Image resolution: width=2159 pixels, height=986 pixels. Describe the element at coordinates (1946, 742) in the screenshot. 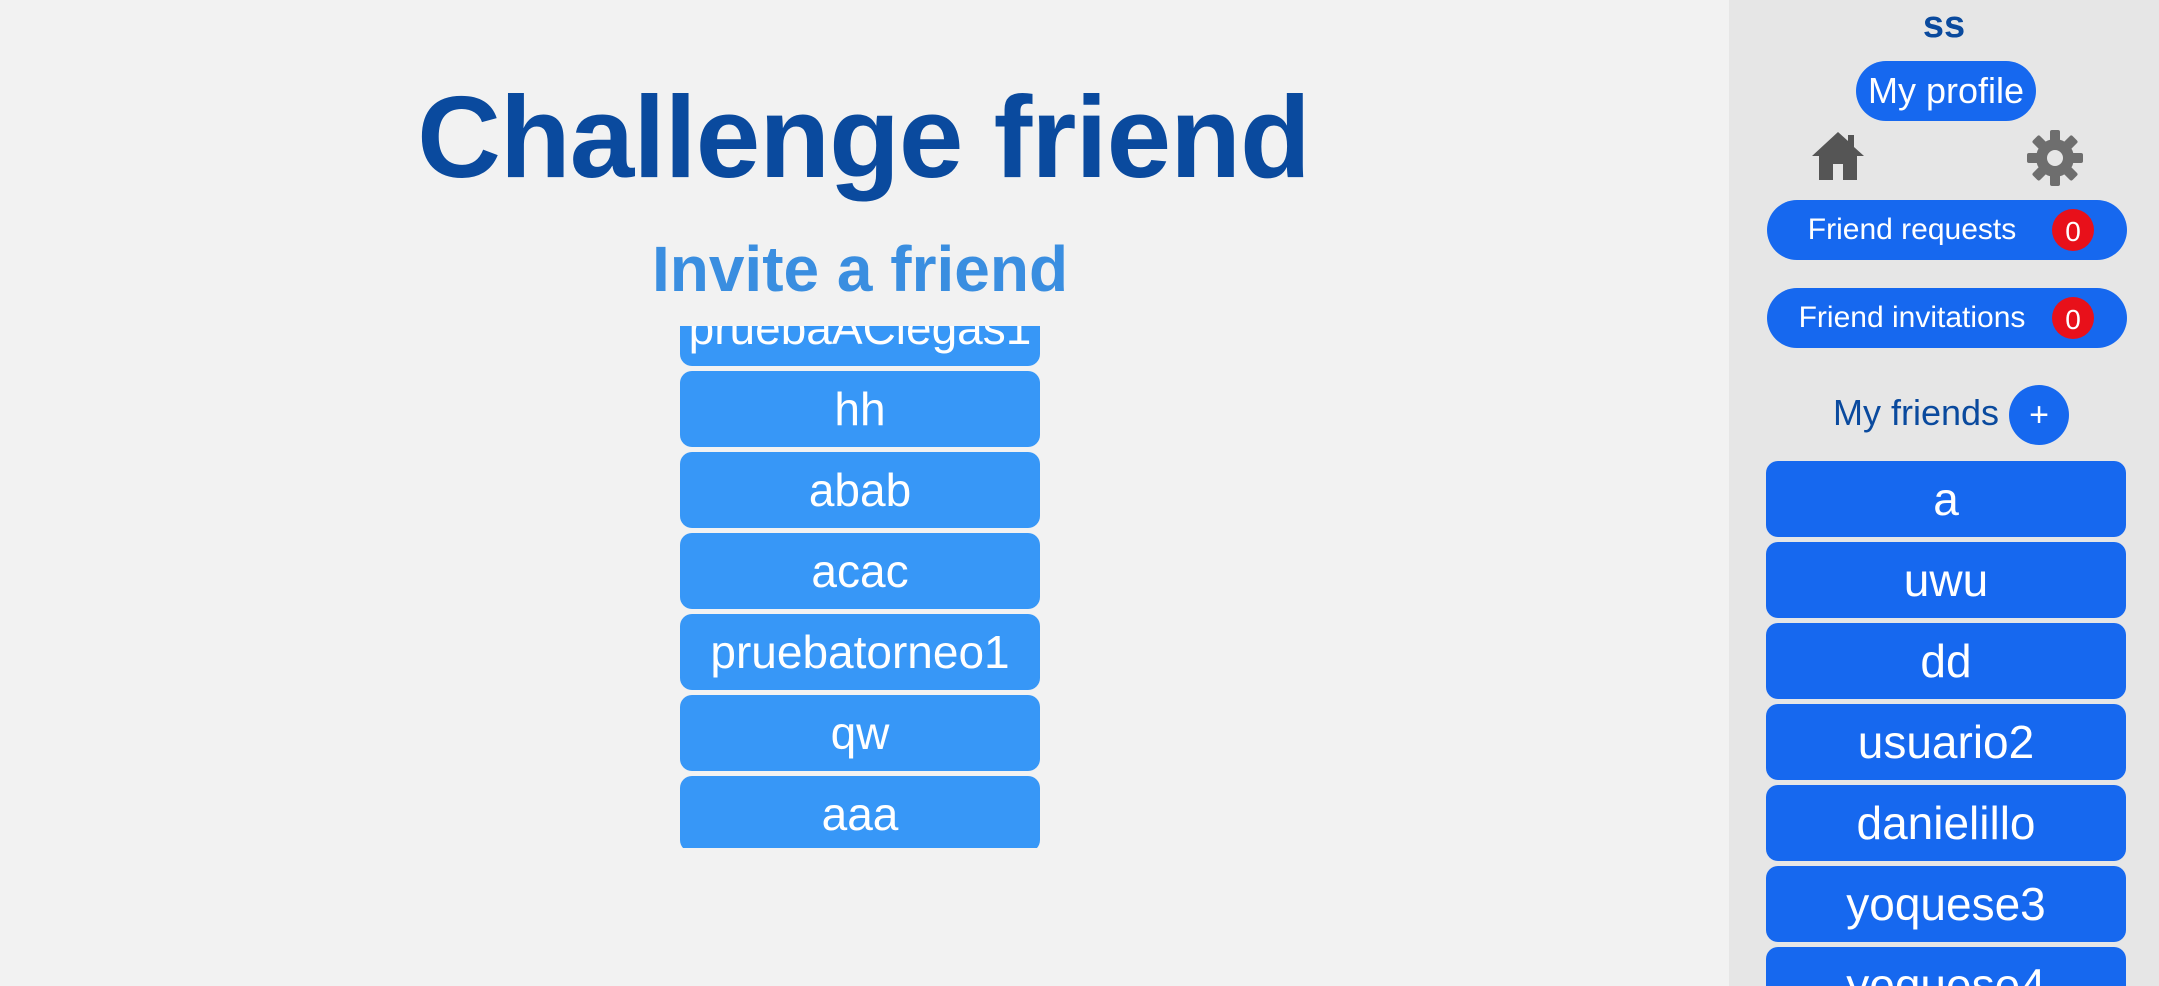

I see `friend-list-item: usuario2` at that location.